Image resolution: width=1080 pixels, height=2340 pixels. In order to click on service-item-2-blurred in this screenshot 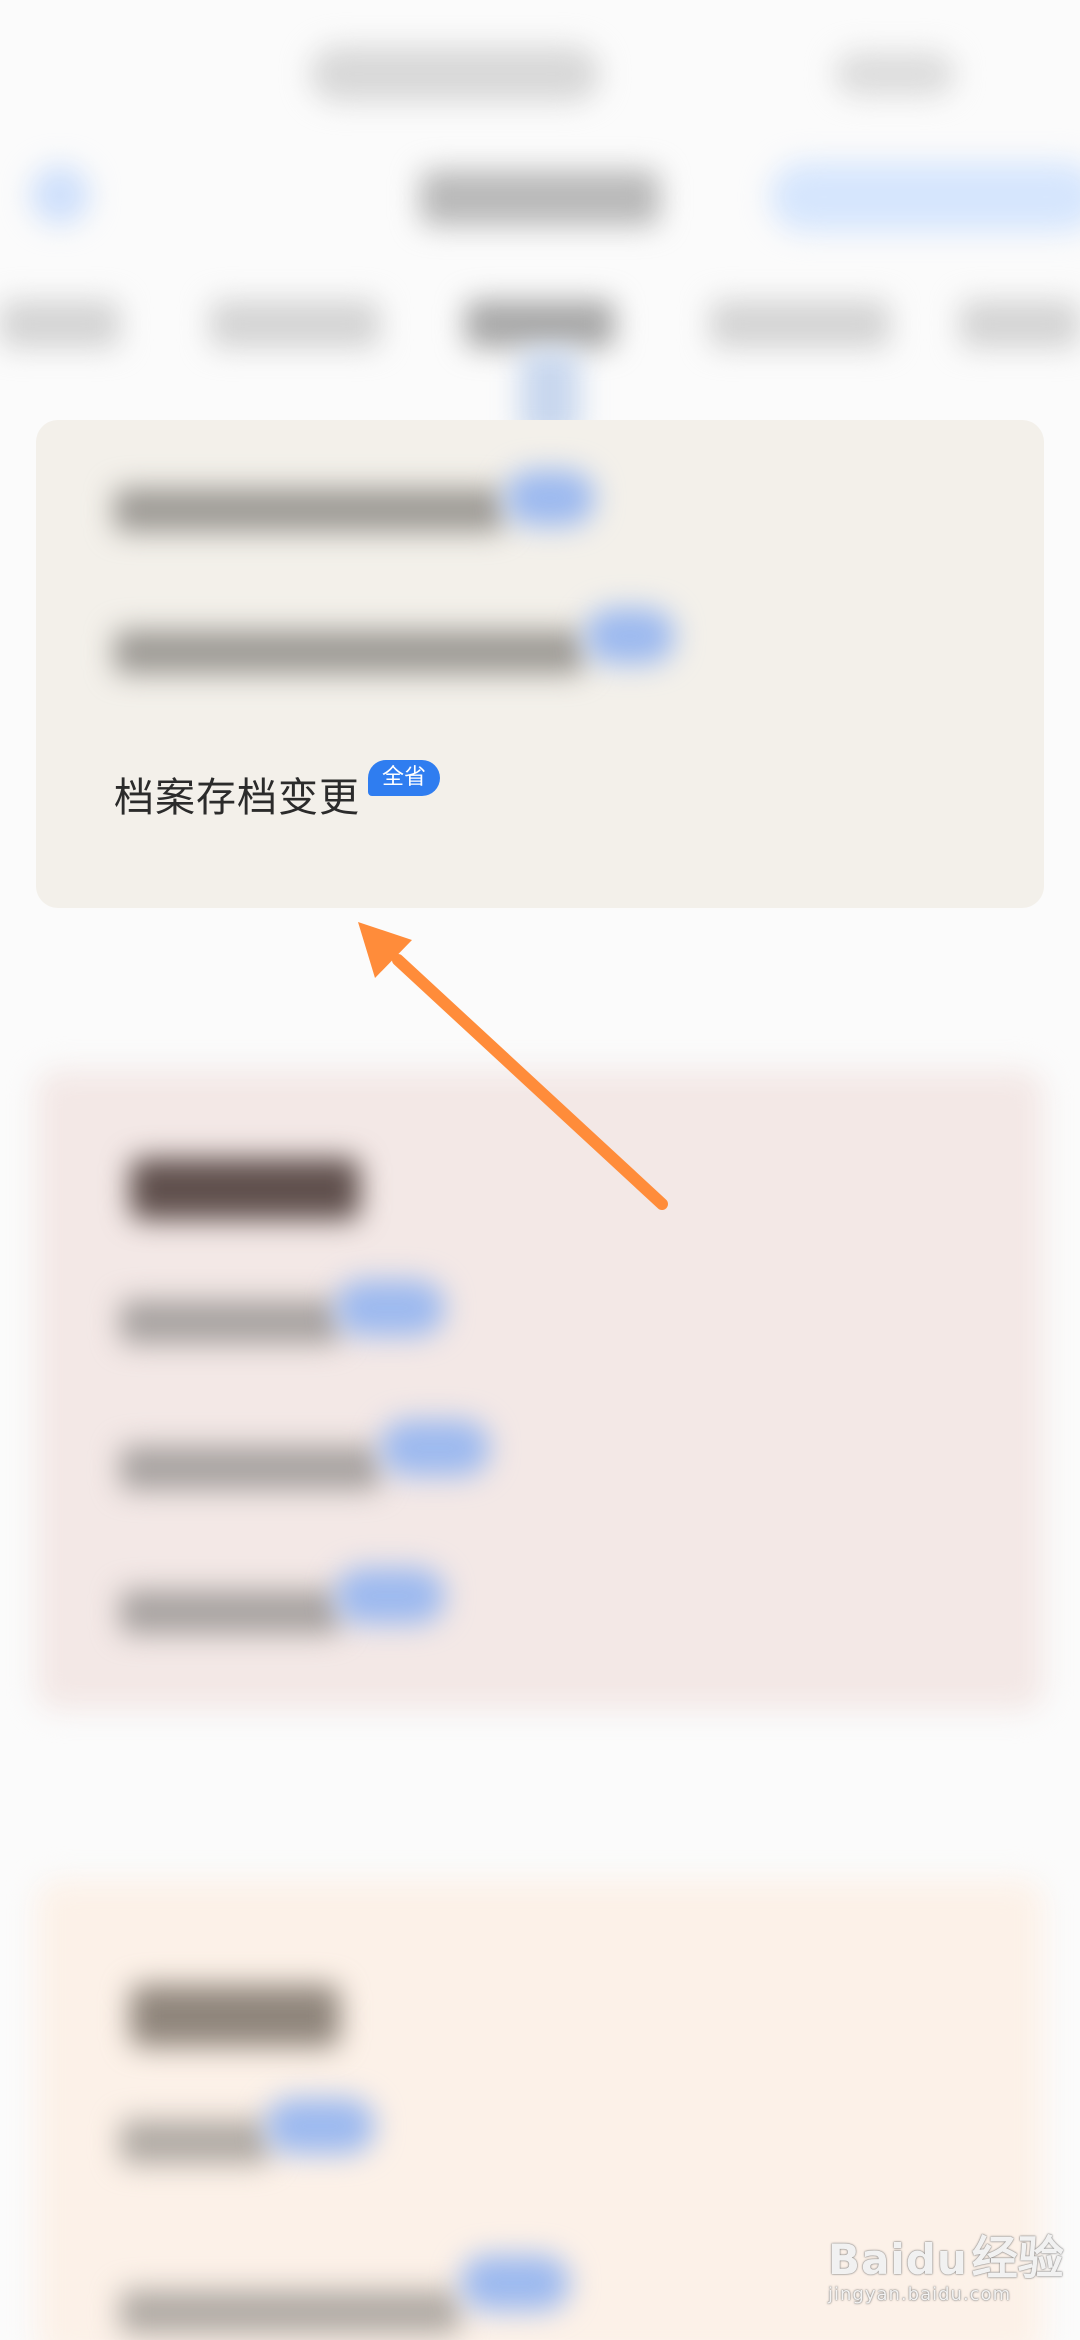, I will do `click(349, 652)`.